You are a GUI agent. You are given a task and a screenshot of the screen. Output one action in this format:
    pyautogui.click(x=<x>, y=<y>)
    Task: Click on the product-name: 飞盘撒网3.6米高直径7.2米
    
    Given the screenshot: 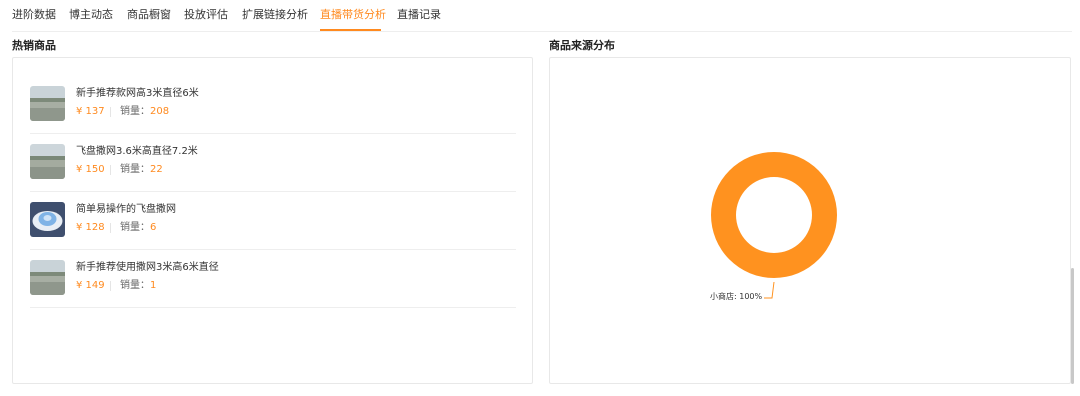 What is the action you would take?
    pyautogui.click(x=137, y=151)
    